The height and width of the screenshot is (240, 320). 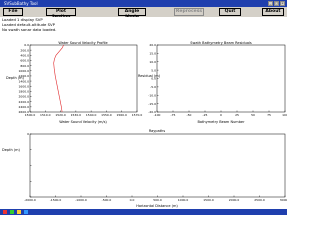 What do you see at coordinates (152, 62) in the screenshot?
I see `residuals-ytick-label: 10.0` at bounding box center [152, 62].